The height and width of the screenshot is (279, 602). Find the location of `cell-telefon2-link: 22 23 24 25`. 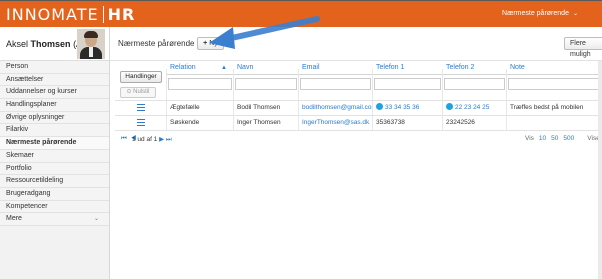

cell-telefon2-link: 22 23 24 25 is located at coordinates (474, 107).